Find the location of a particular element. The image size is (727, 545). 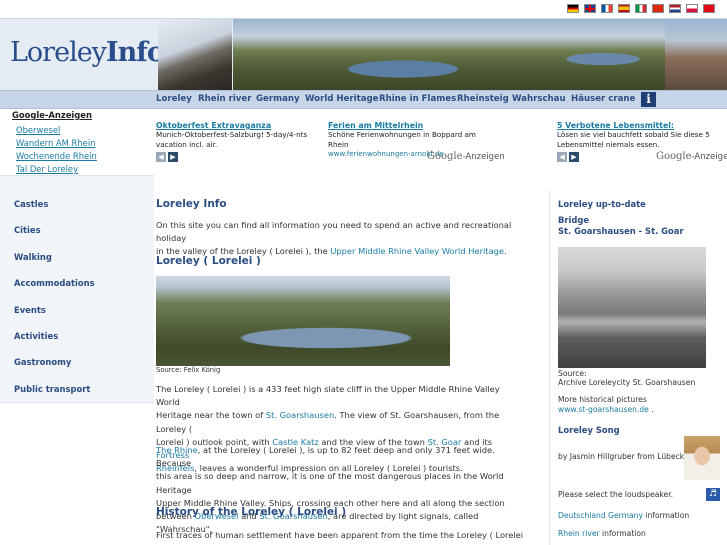

flag-it-icon is located at coordinates (641, 8).